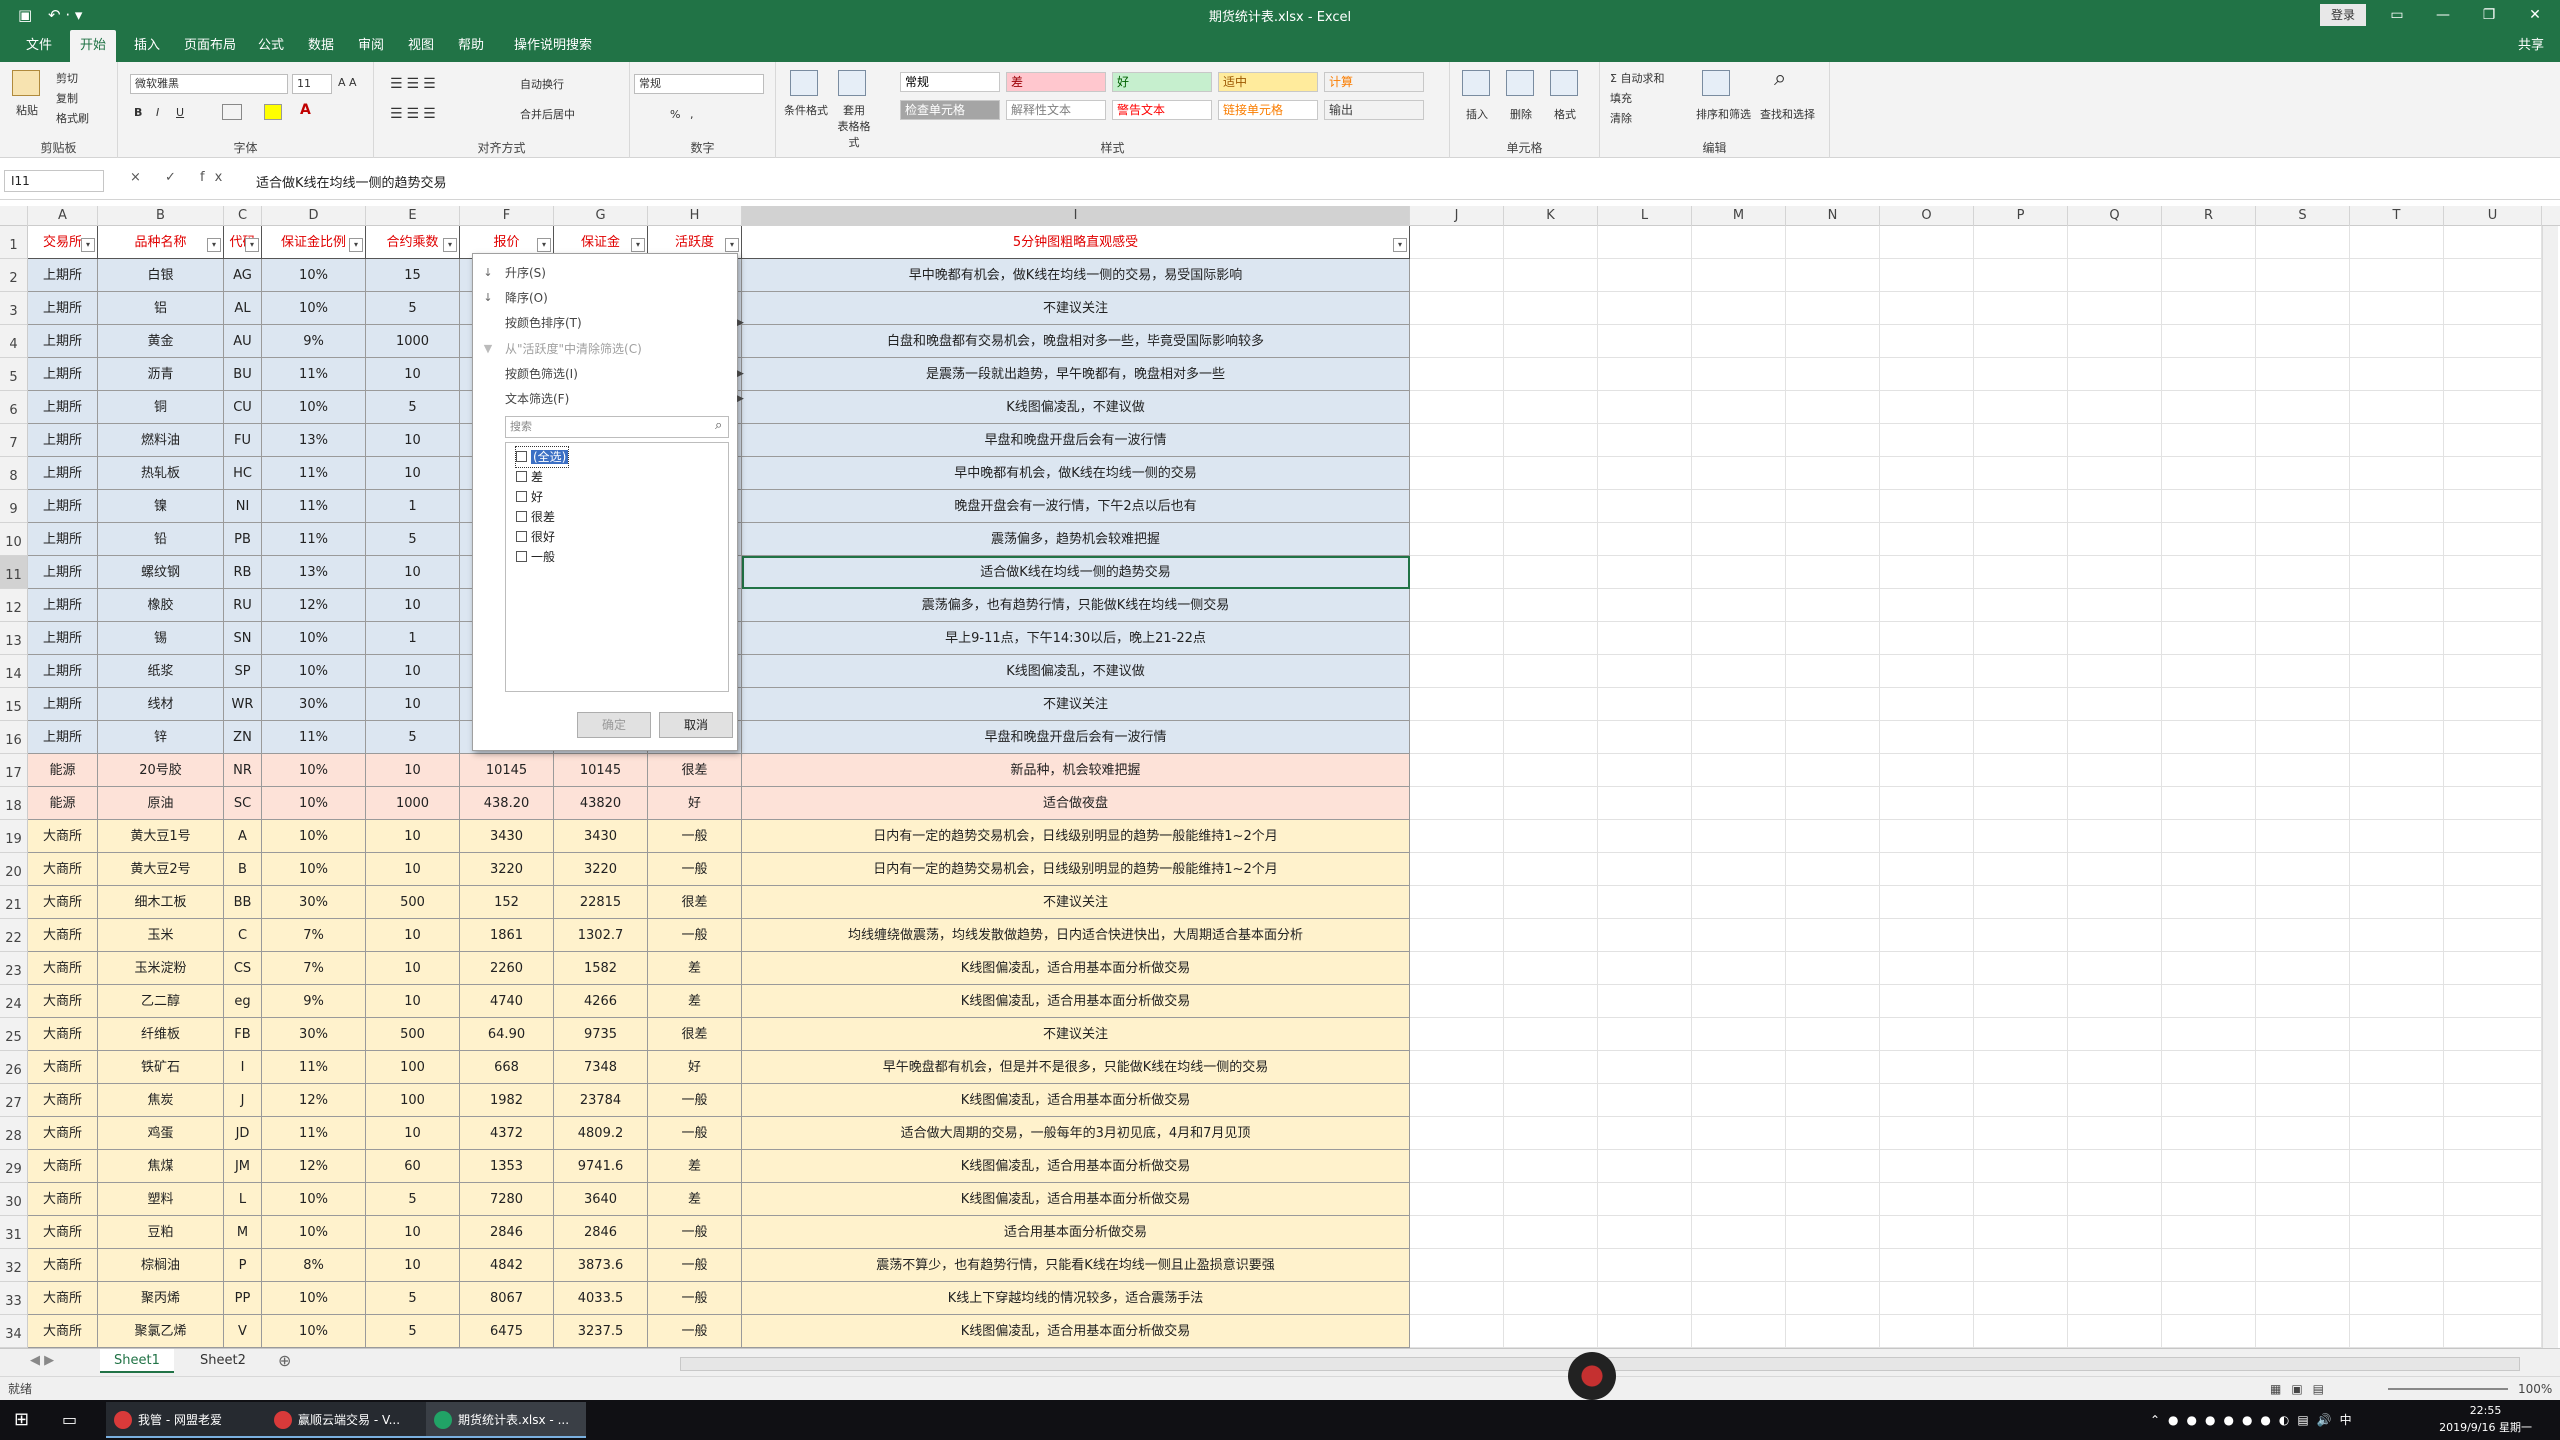 The width and height of the screenshot is (2560, 1440). Describe the element at coordinates (63, 1133) in the screenshot. I see `cell-a: 大商所` at that location.